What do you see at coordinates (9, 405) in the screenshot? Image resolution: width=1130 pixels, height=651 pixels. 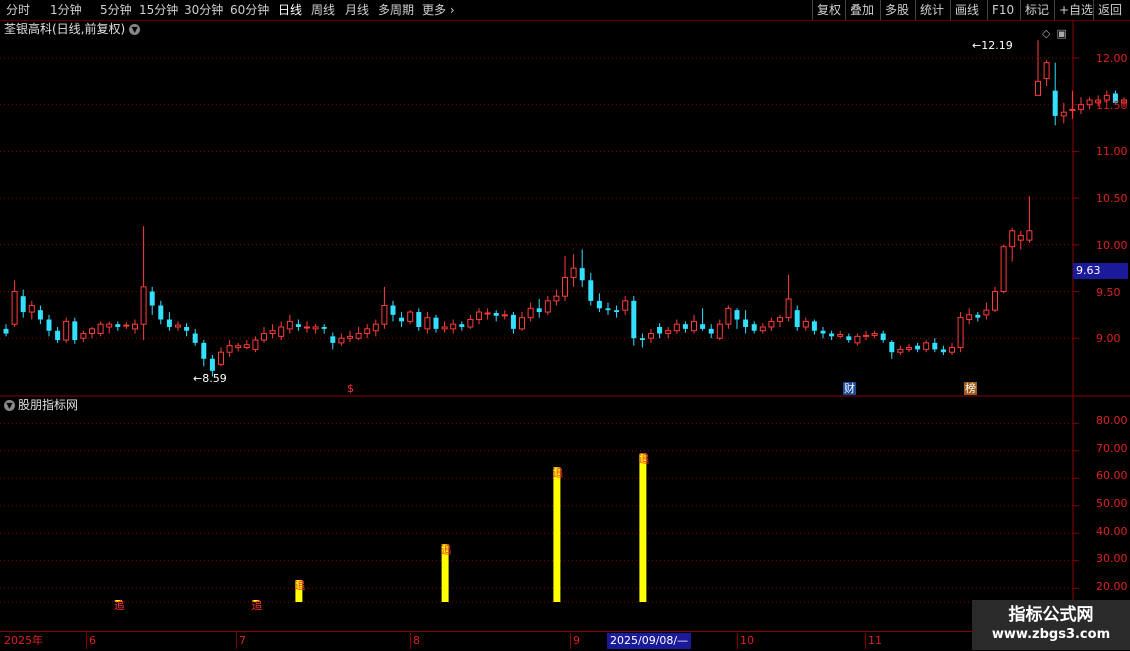 I see `chevron-down-icon: ▼` at bounding box center [9, 405].